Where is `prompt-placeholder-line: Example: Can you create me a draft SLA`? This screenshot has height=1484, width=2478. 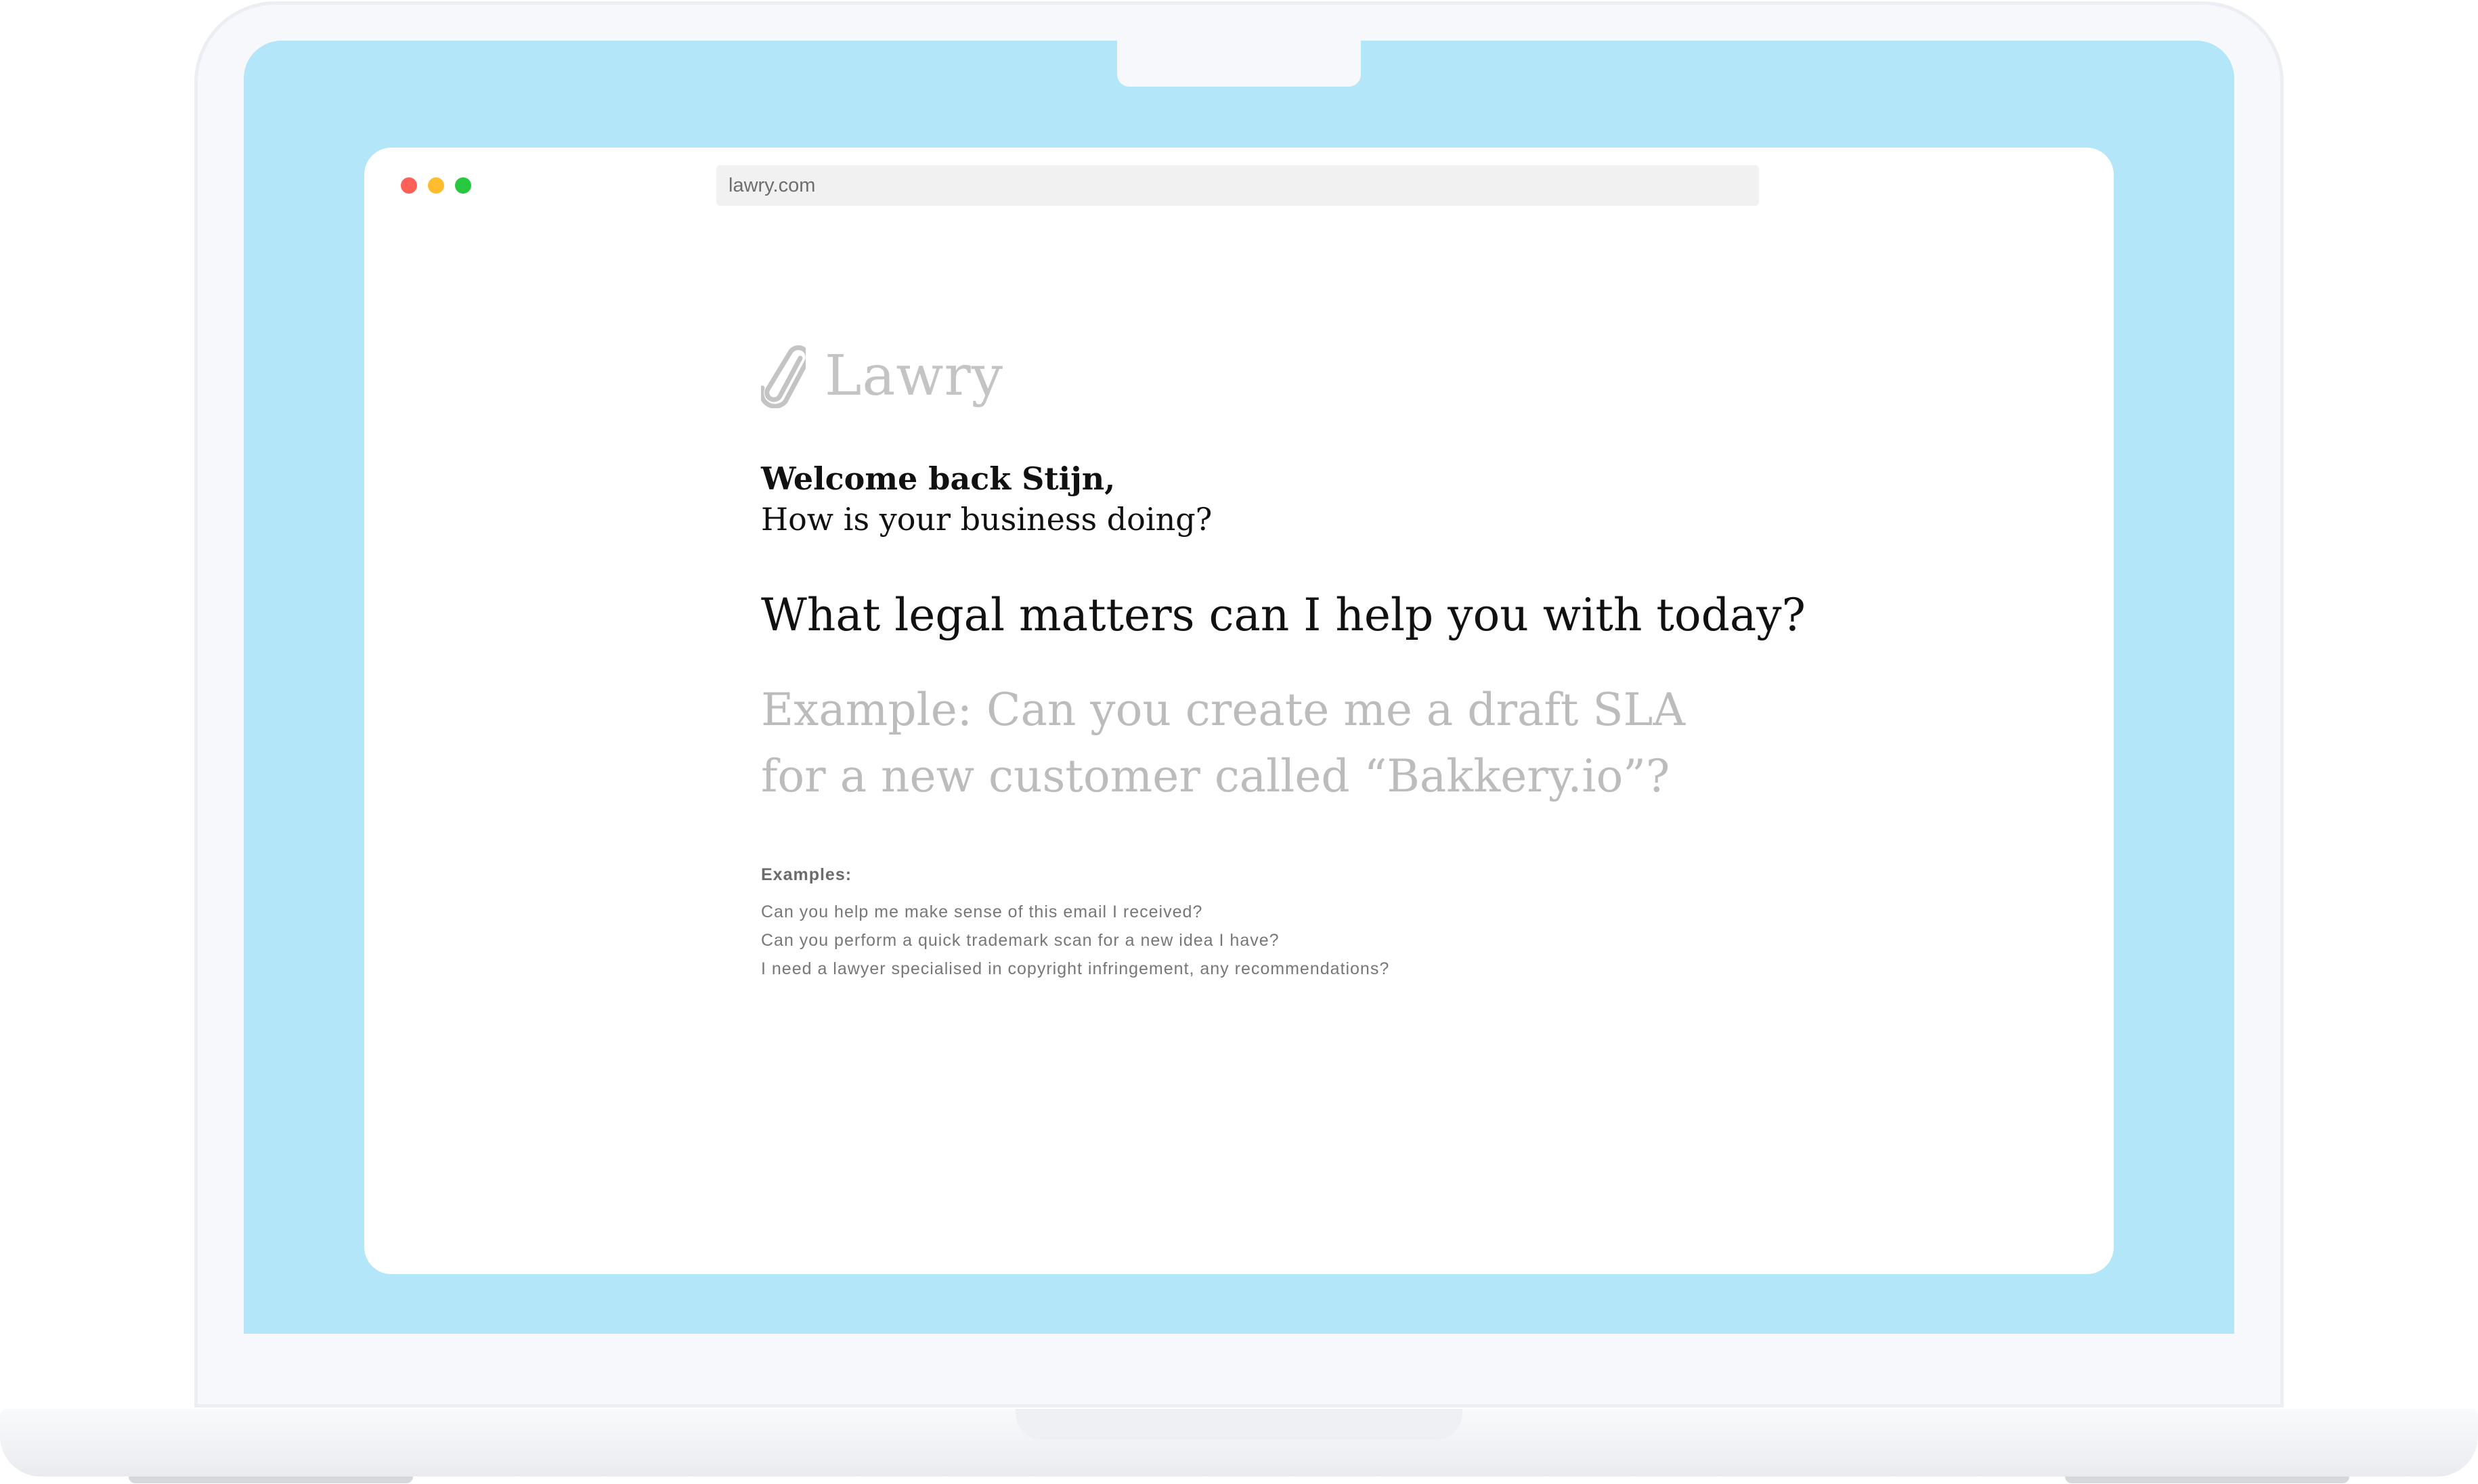 prompt-placeholder-line: Example: Can you create me a draft SLA is located at coordinates (1223, 710).